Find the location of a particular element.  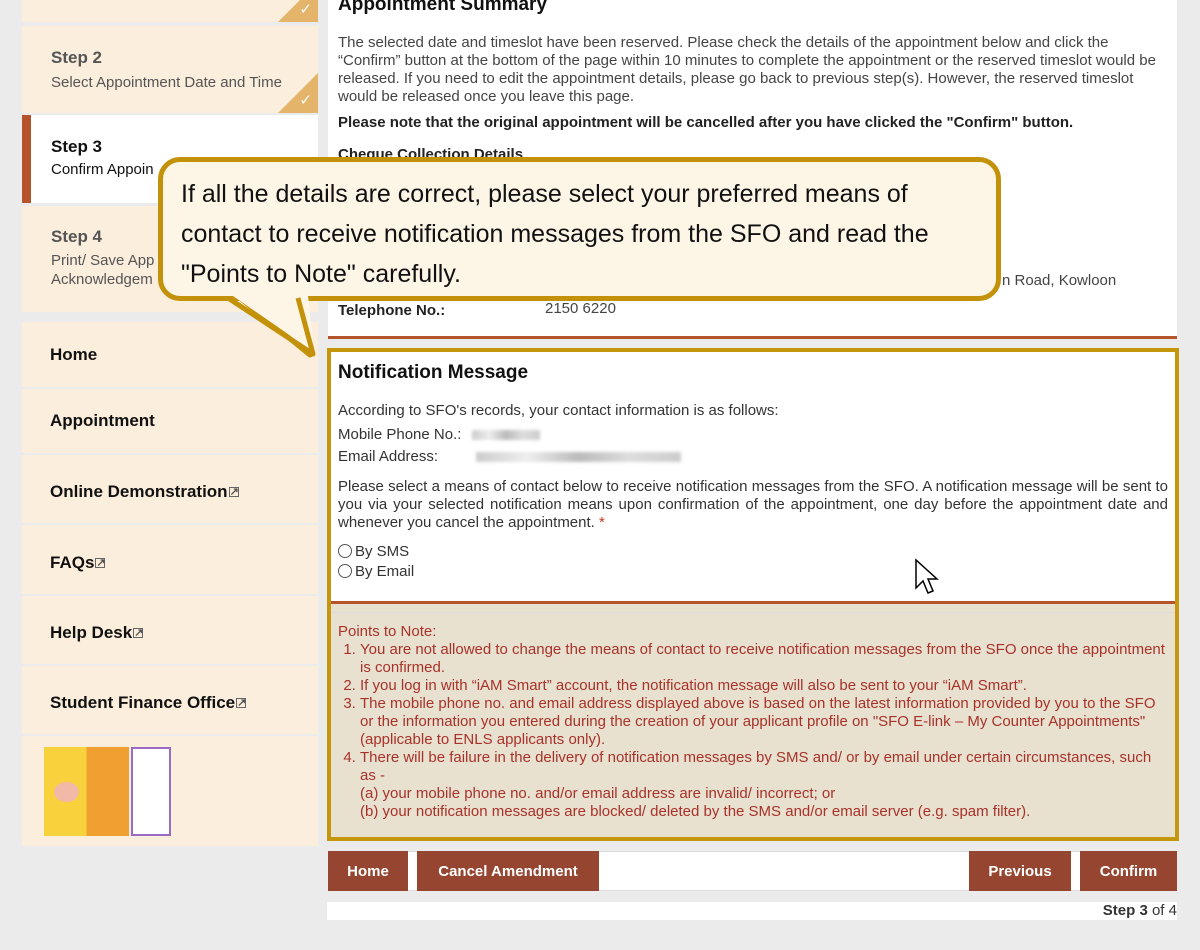

nav-label: FAQs is located at coordinates (72, 562).